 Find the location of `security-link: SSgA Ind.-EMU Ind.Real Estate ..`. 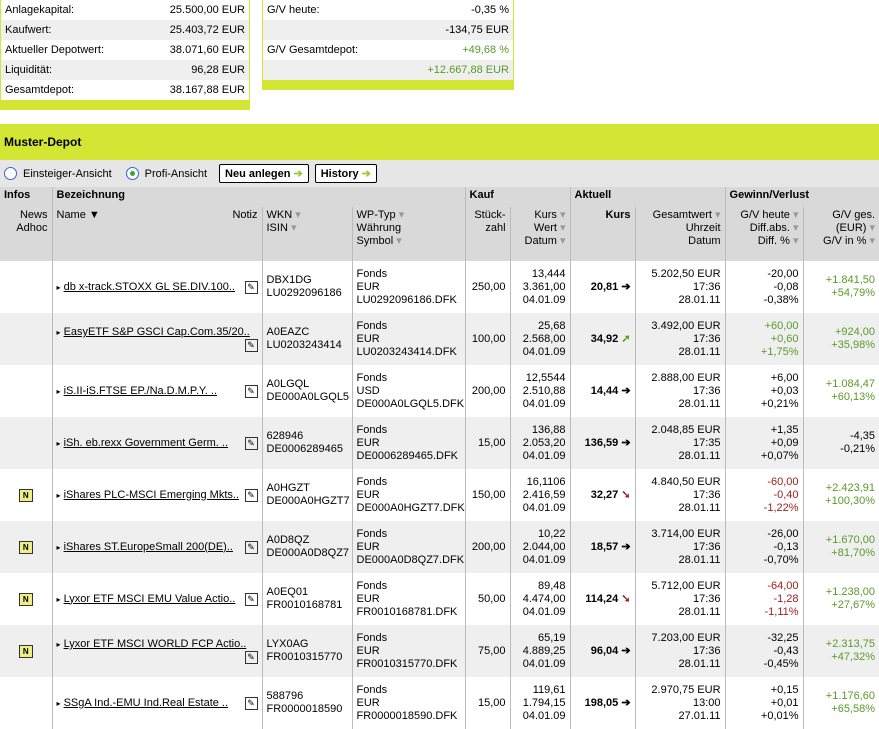

security-link: SSgA Ind.-EMU Ind.Real Estate .. is located at coordinates (146, 703).